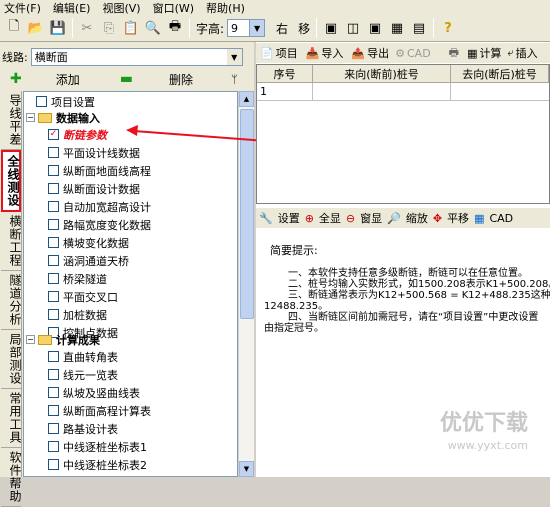 This screenshot has height=507, width=550. I want to click on panel-full-icon: ▦, so click(397, 28).